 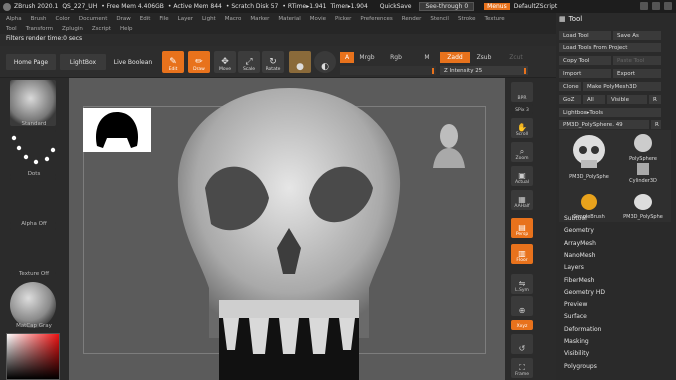 I want to click on zoom-button: ⌕ Zoom, so click(x=522, y=152).